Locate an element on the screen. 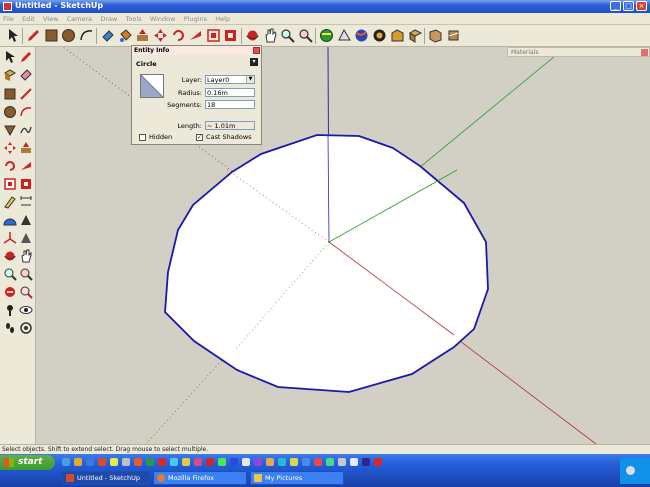  task-sketchup: Untitled - SketchUp is located at coordinates (106, 478).